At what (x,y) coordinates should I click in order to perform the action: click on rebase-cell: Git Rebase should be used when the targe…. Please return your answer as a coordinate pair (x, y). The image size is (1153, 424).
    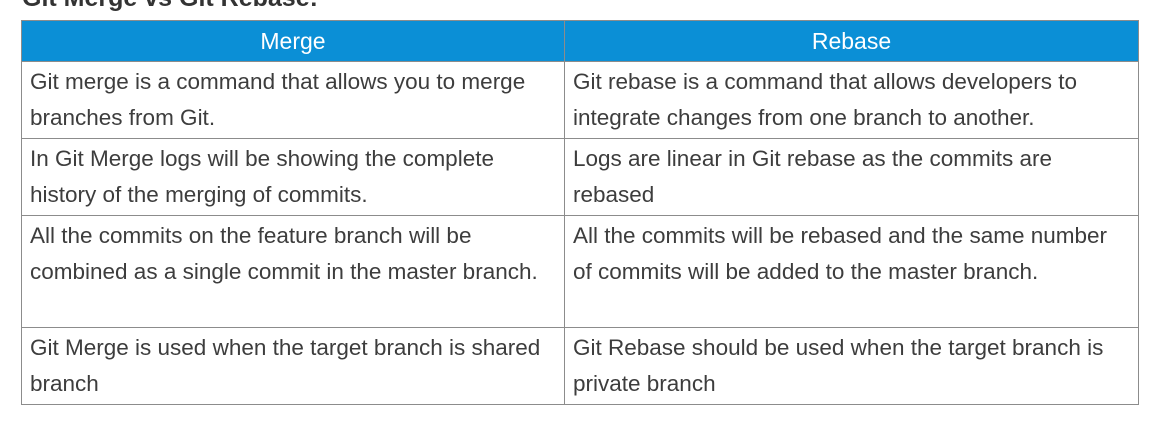
    Looking at the image, I should click on (851, 366).